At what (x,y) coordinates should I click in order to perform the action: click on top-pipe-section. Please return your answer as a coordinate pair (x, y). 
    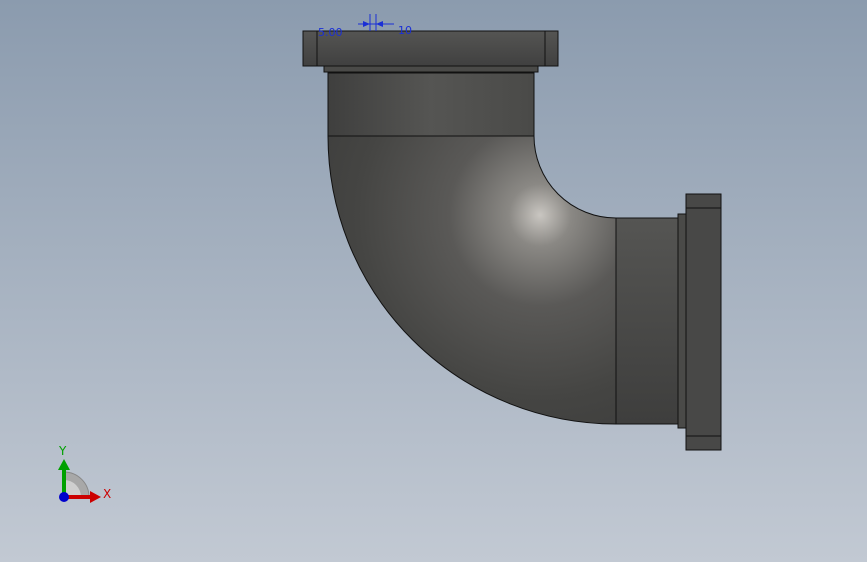
    Looking at the image, I should click on (431, 102).